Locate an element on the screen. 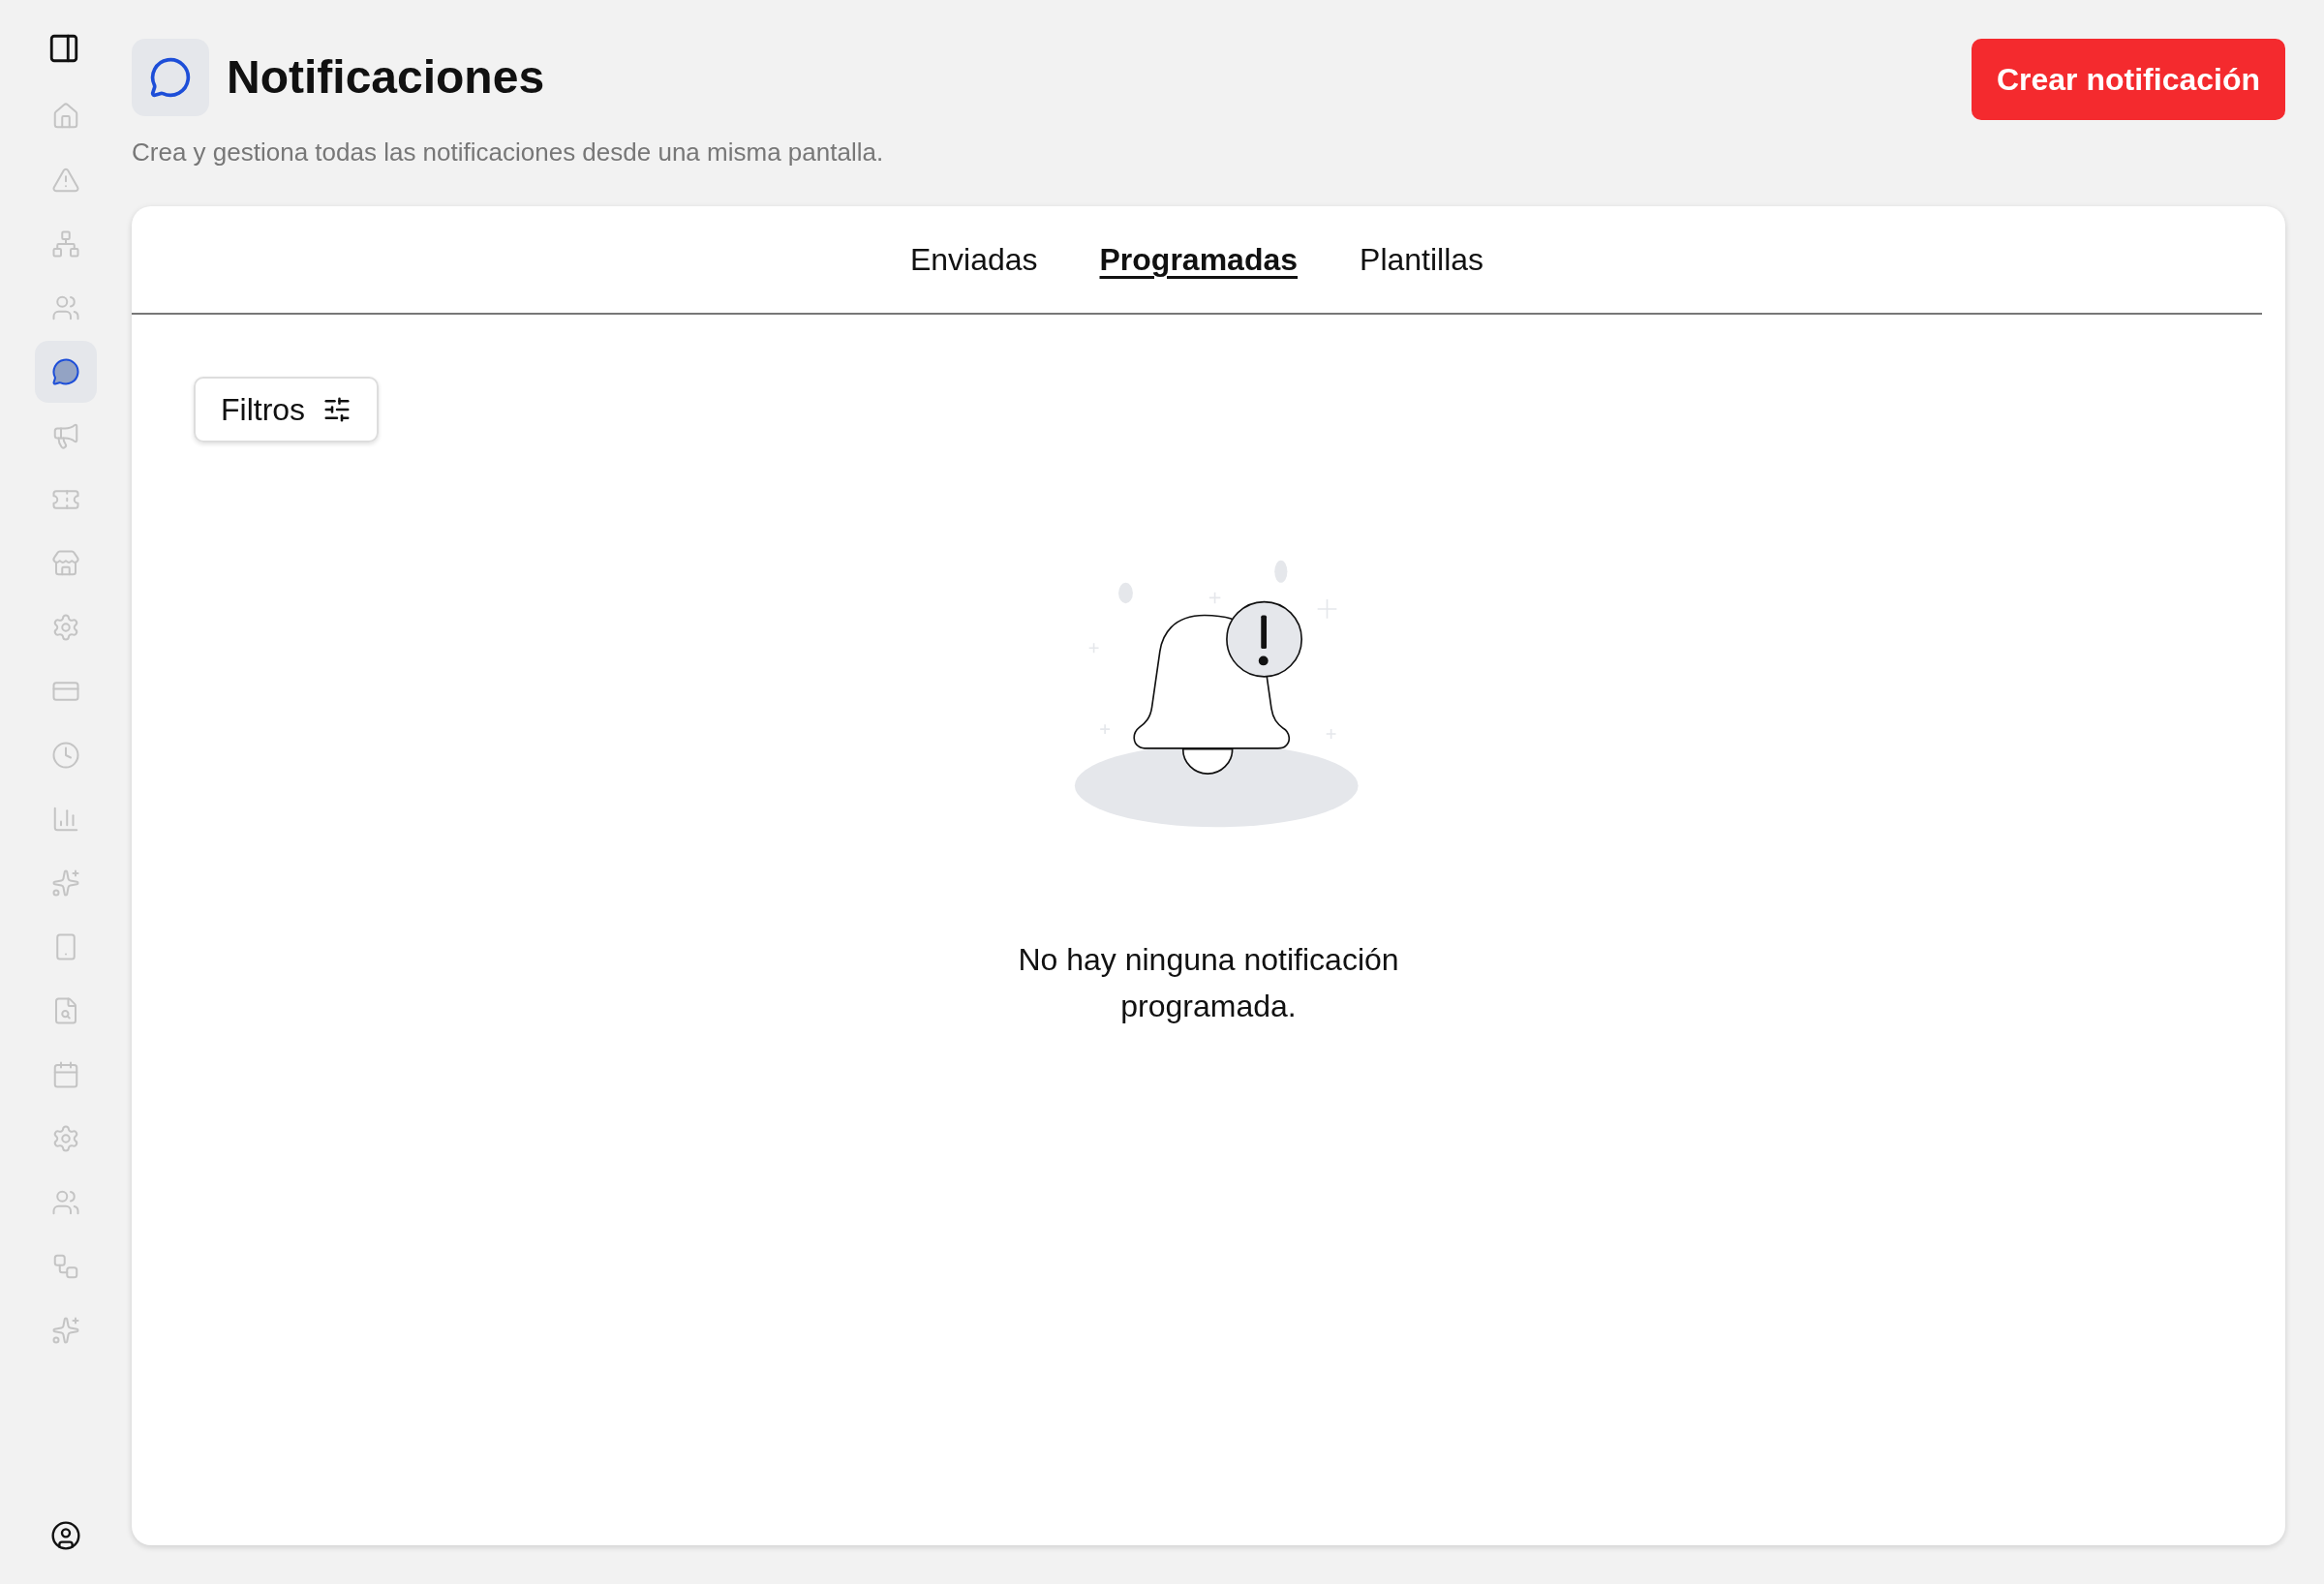  store-icon is located at coordinates (65, 563).